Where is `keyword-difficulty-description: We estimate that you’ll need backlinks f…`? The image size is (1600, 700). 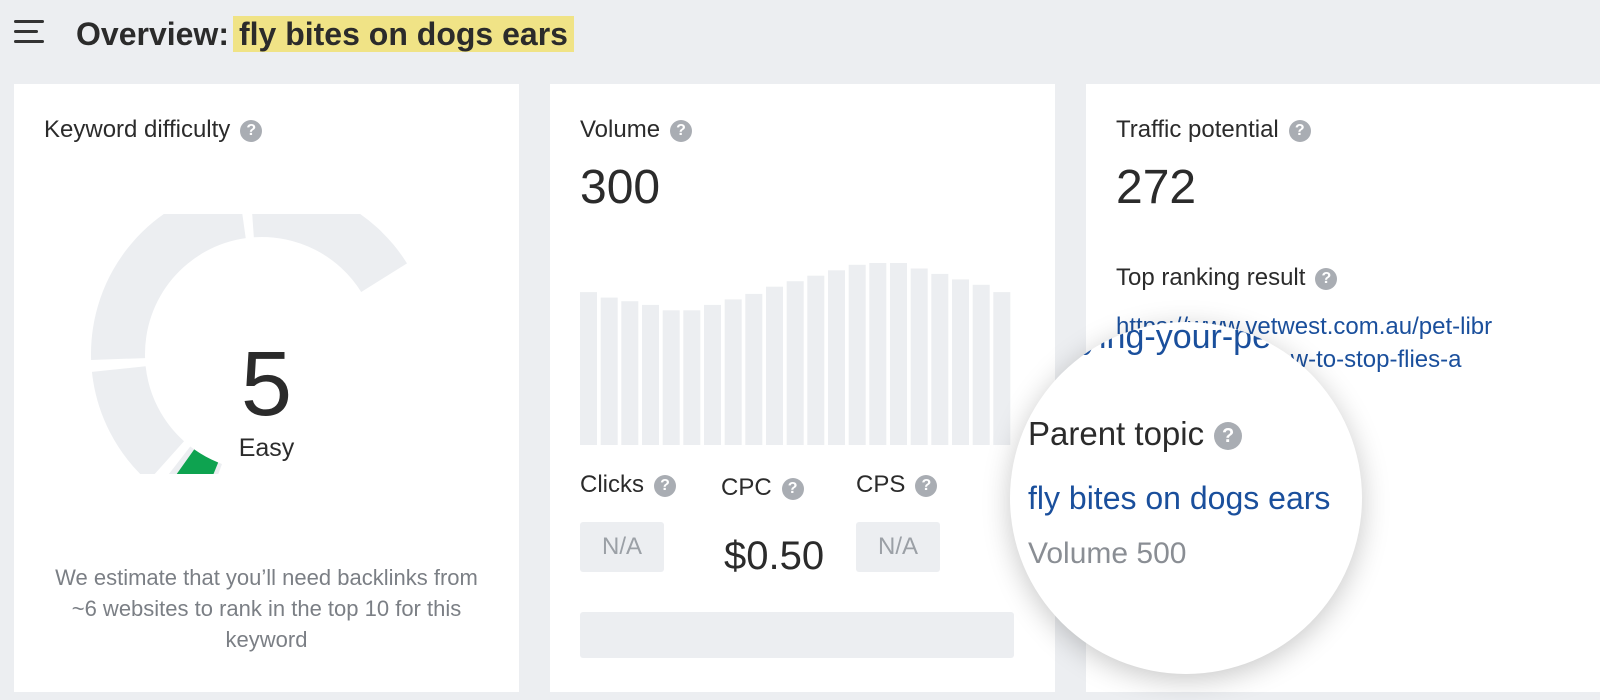 keyword-difficulty-description: We estimate that you’ll need backlinks f… is located at coordinates (266, 608).